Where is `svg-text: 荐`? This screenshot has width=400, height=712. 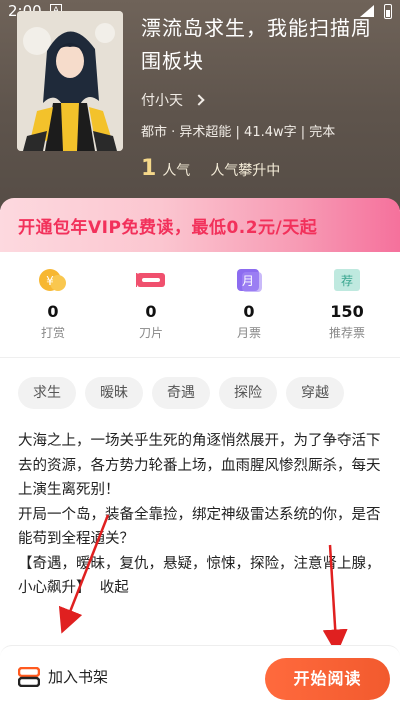 svg-text: 荐 is located at coordinates (347, 281).